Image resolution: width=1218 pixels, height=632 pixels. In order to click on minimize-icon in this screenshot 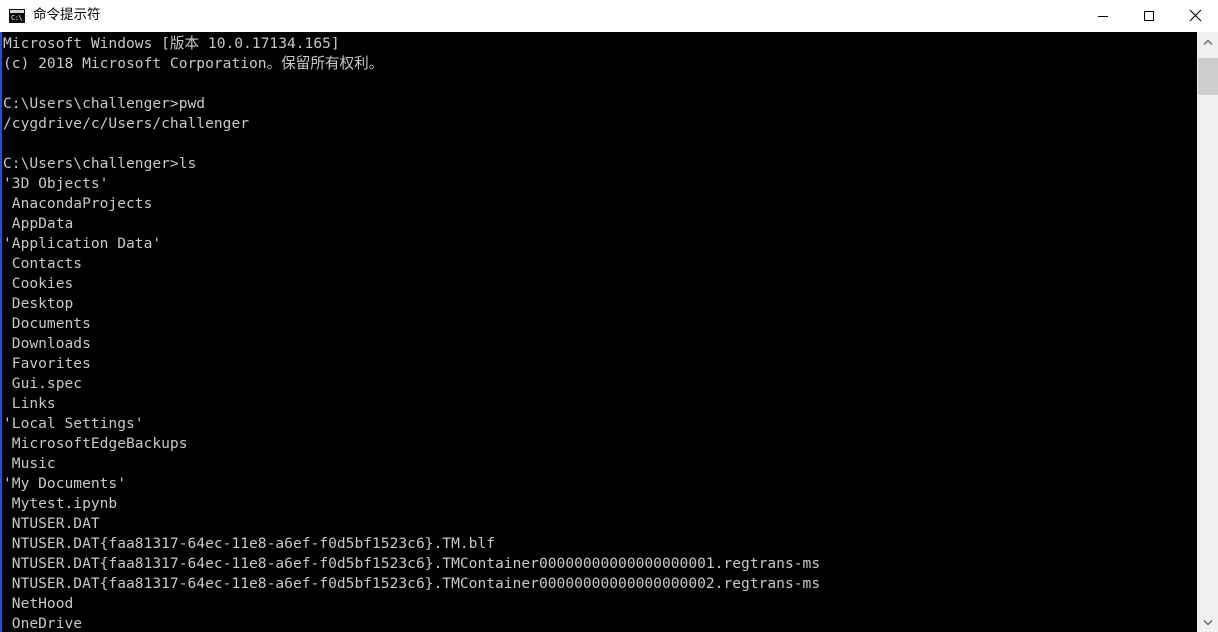, I will do `click(1103, 16)`.